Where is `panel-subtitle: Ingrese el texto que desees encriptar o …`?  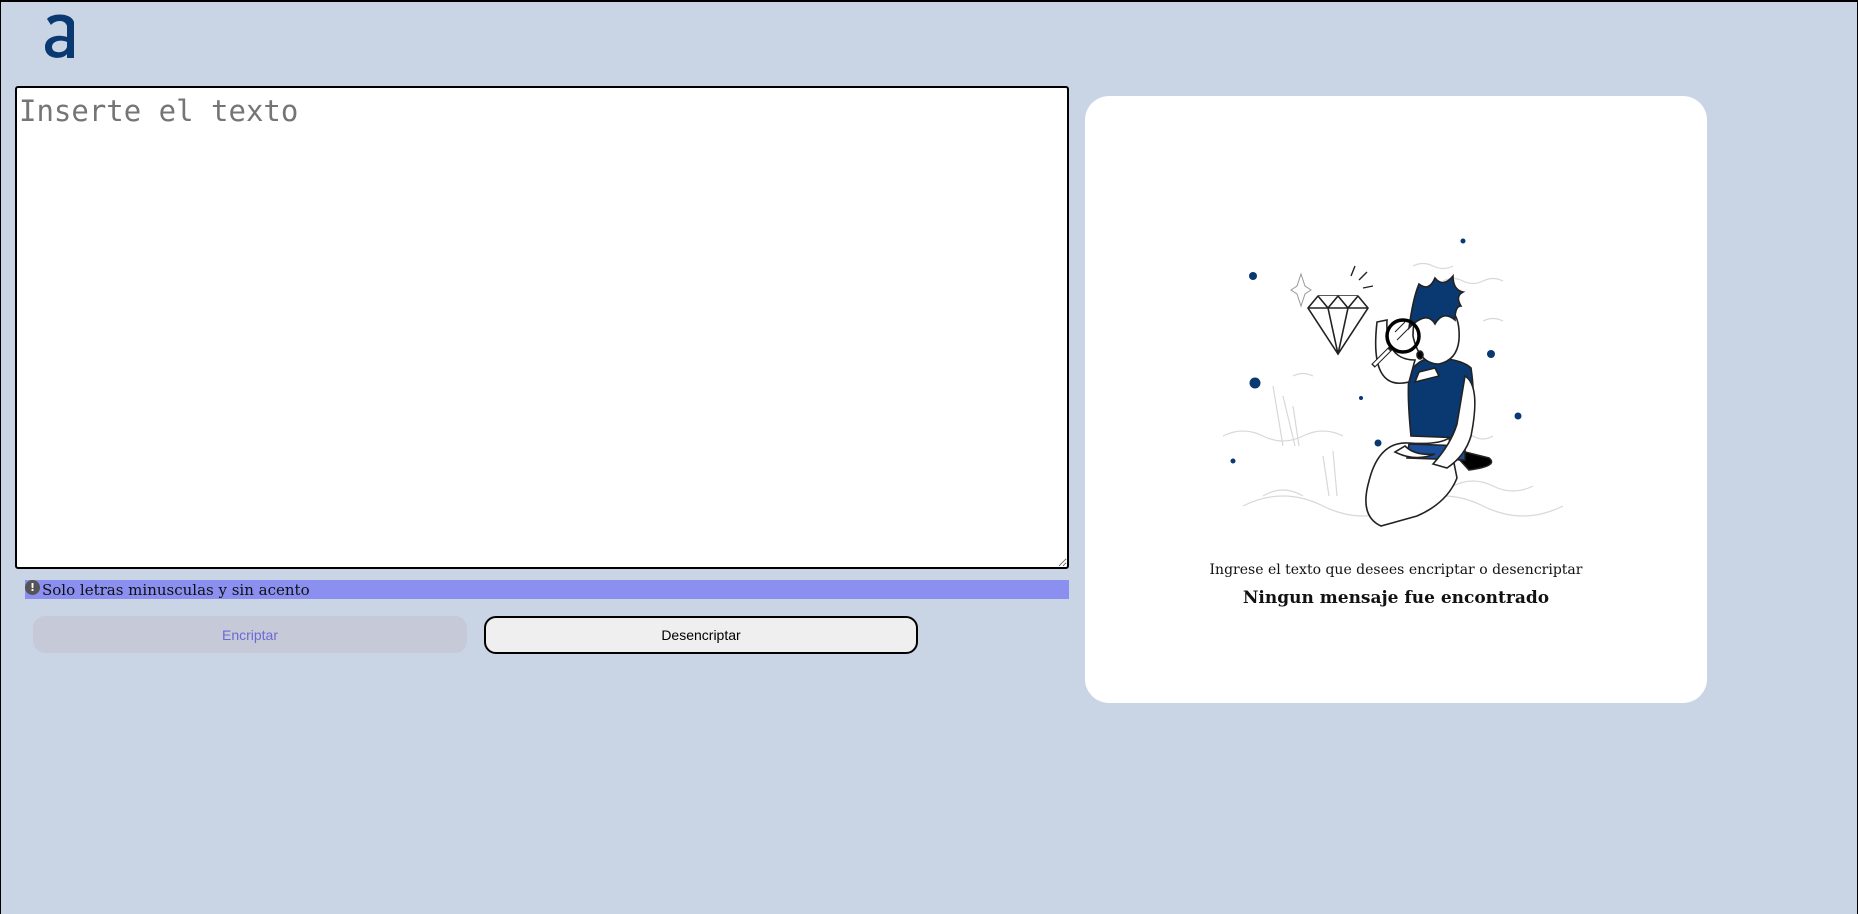
panel-subtitle: Ingrese el texto que desees encriptar o … is located at coordinates (1396, 570).